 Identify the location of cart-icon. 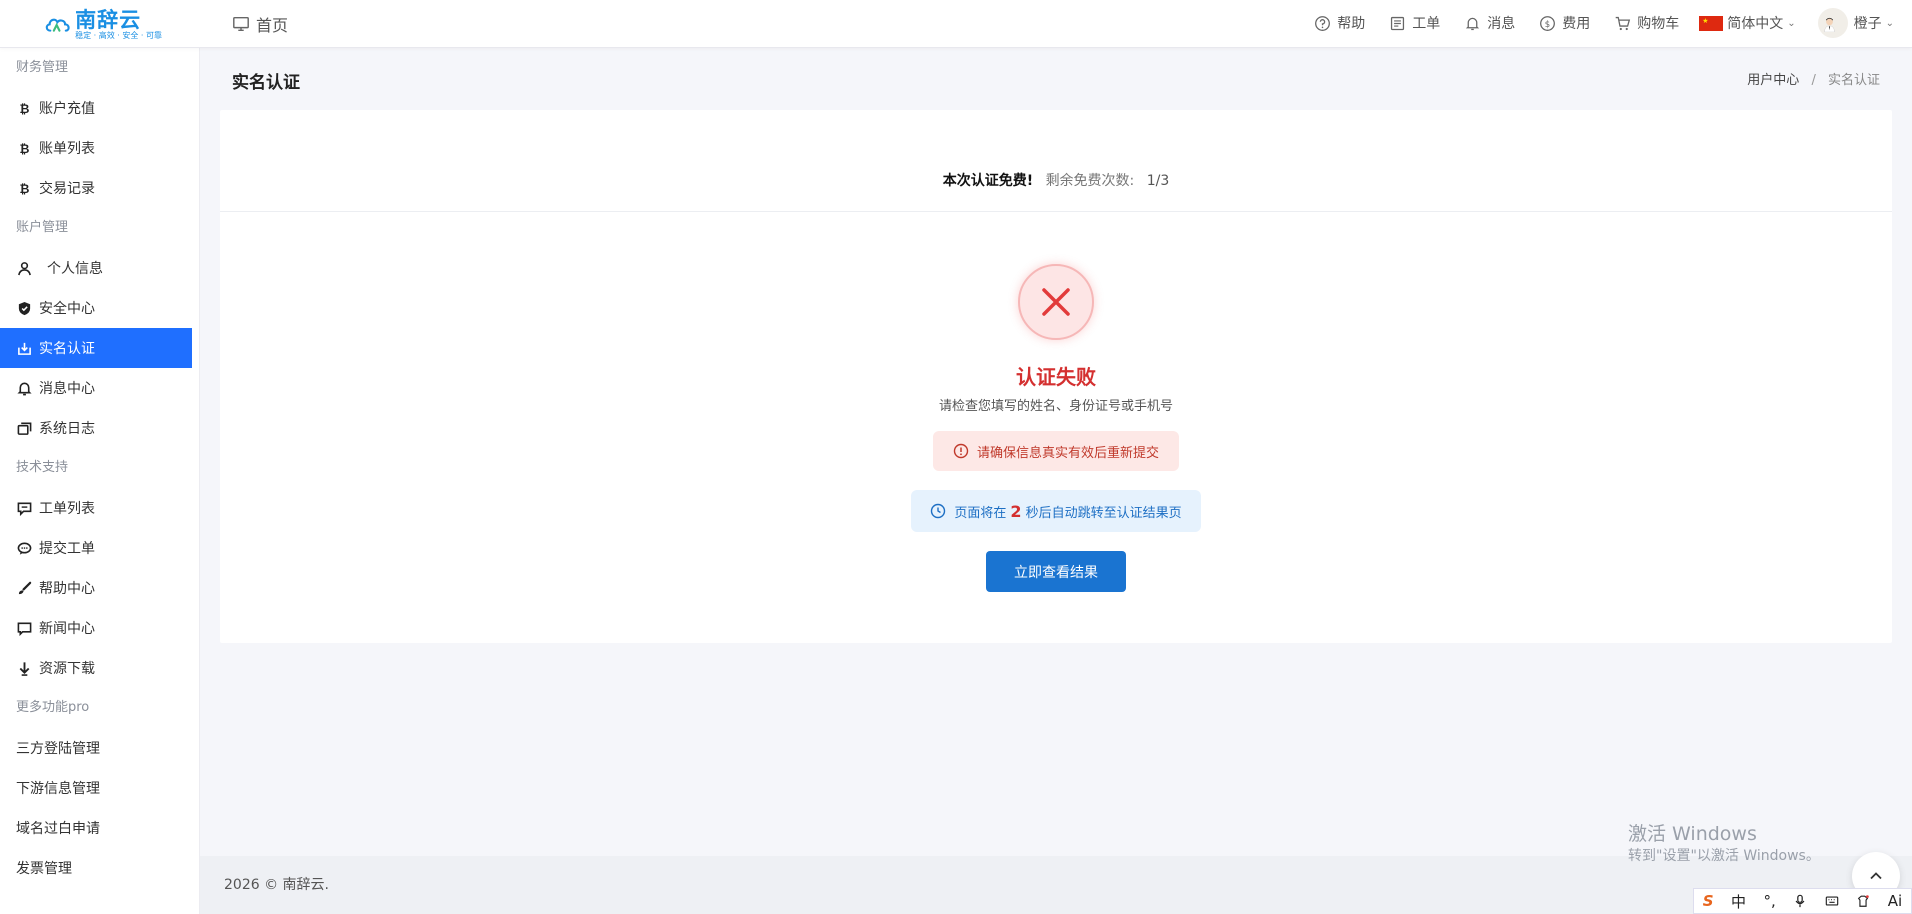
(1623, 23).